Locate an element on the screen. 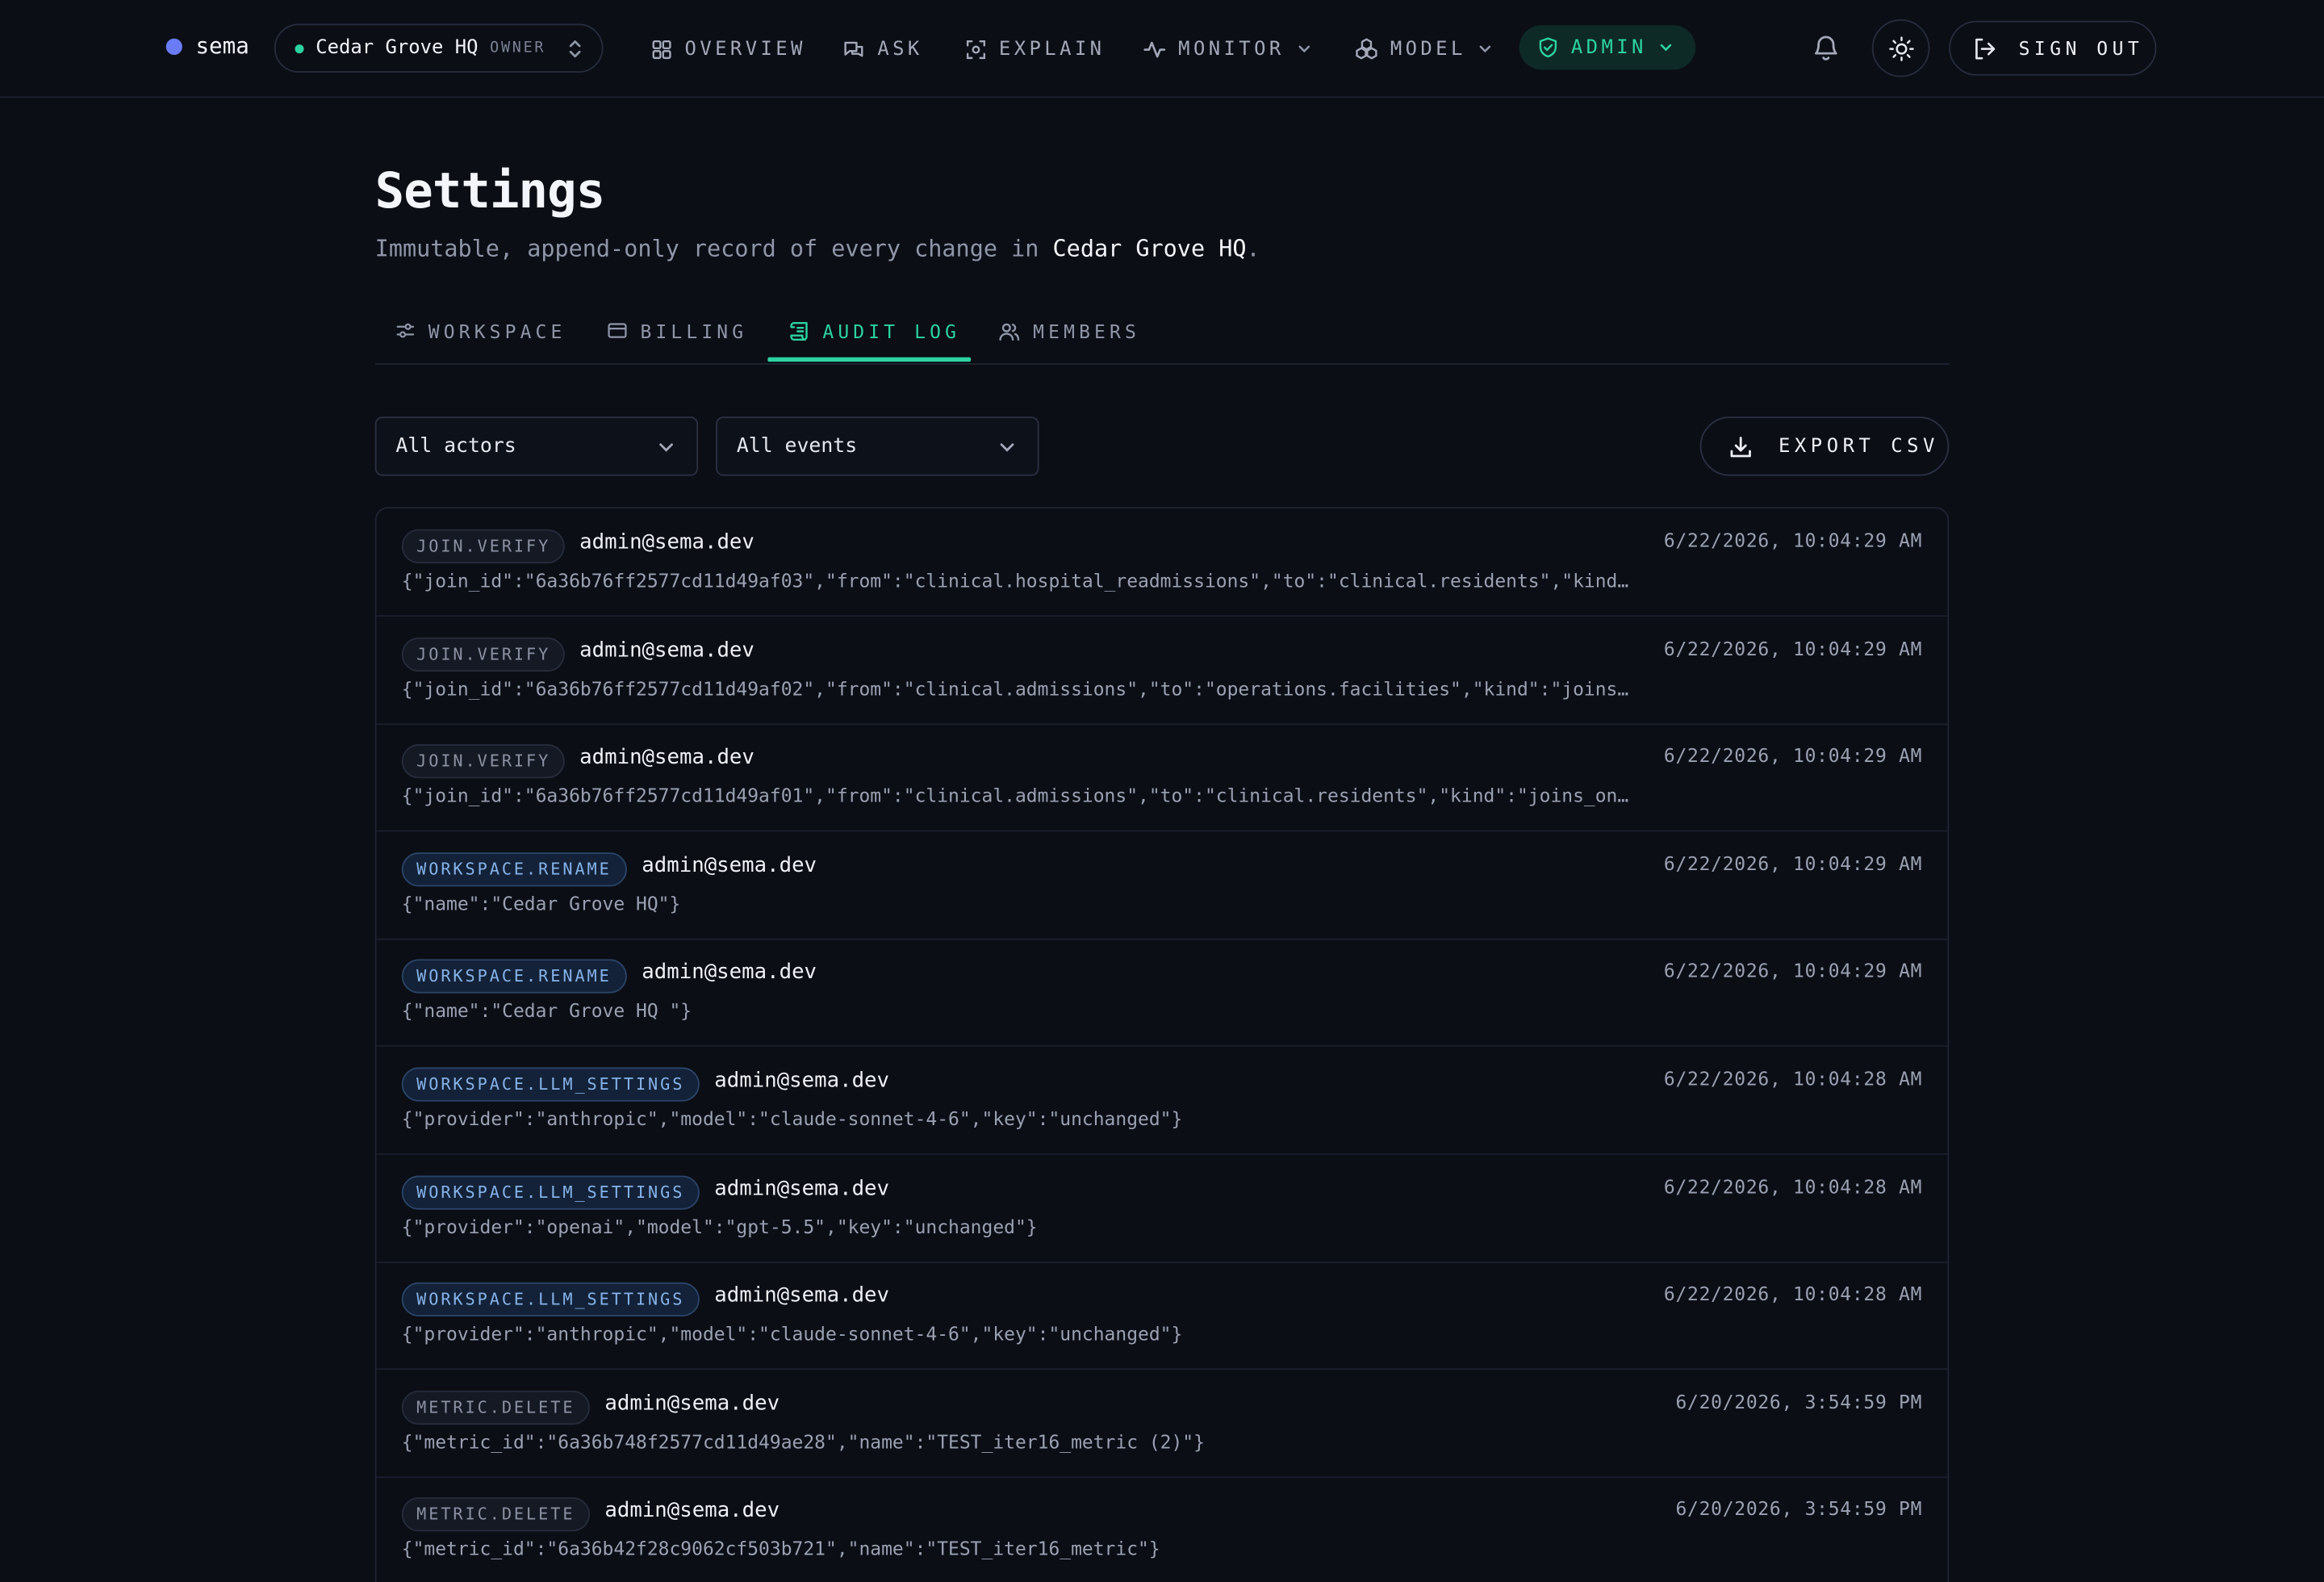 This screenshot has height=1582, width=2324. event-filter-value: All events is located at coordinates (797, 446).